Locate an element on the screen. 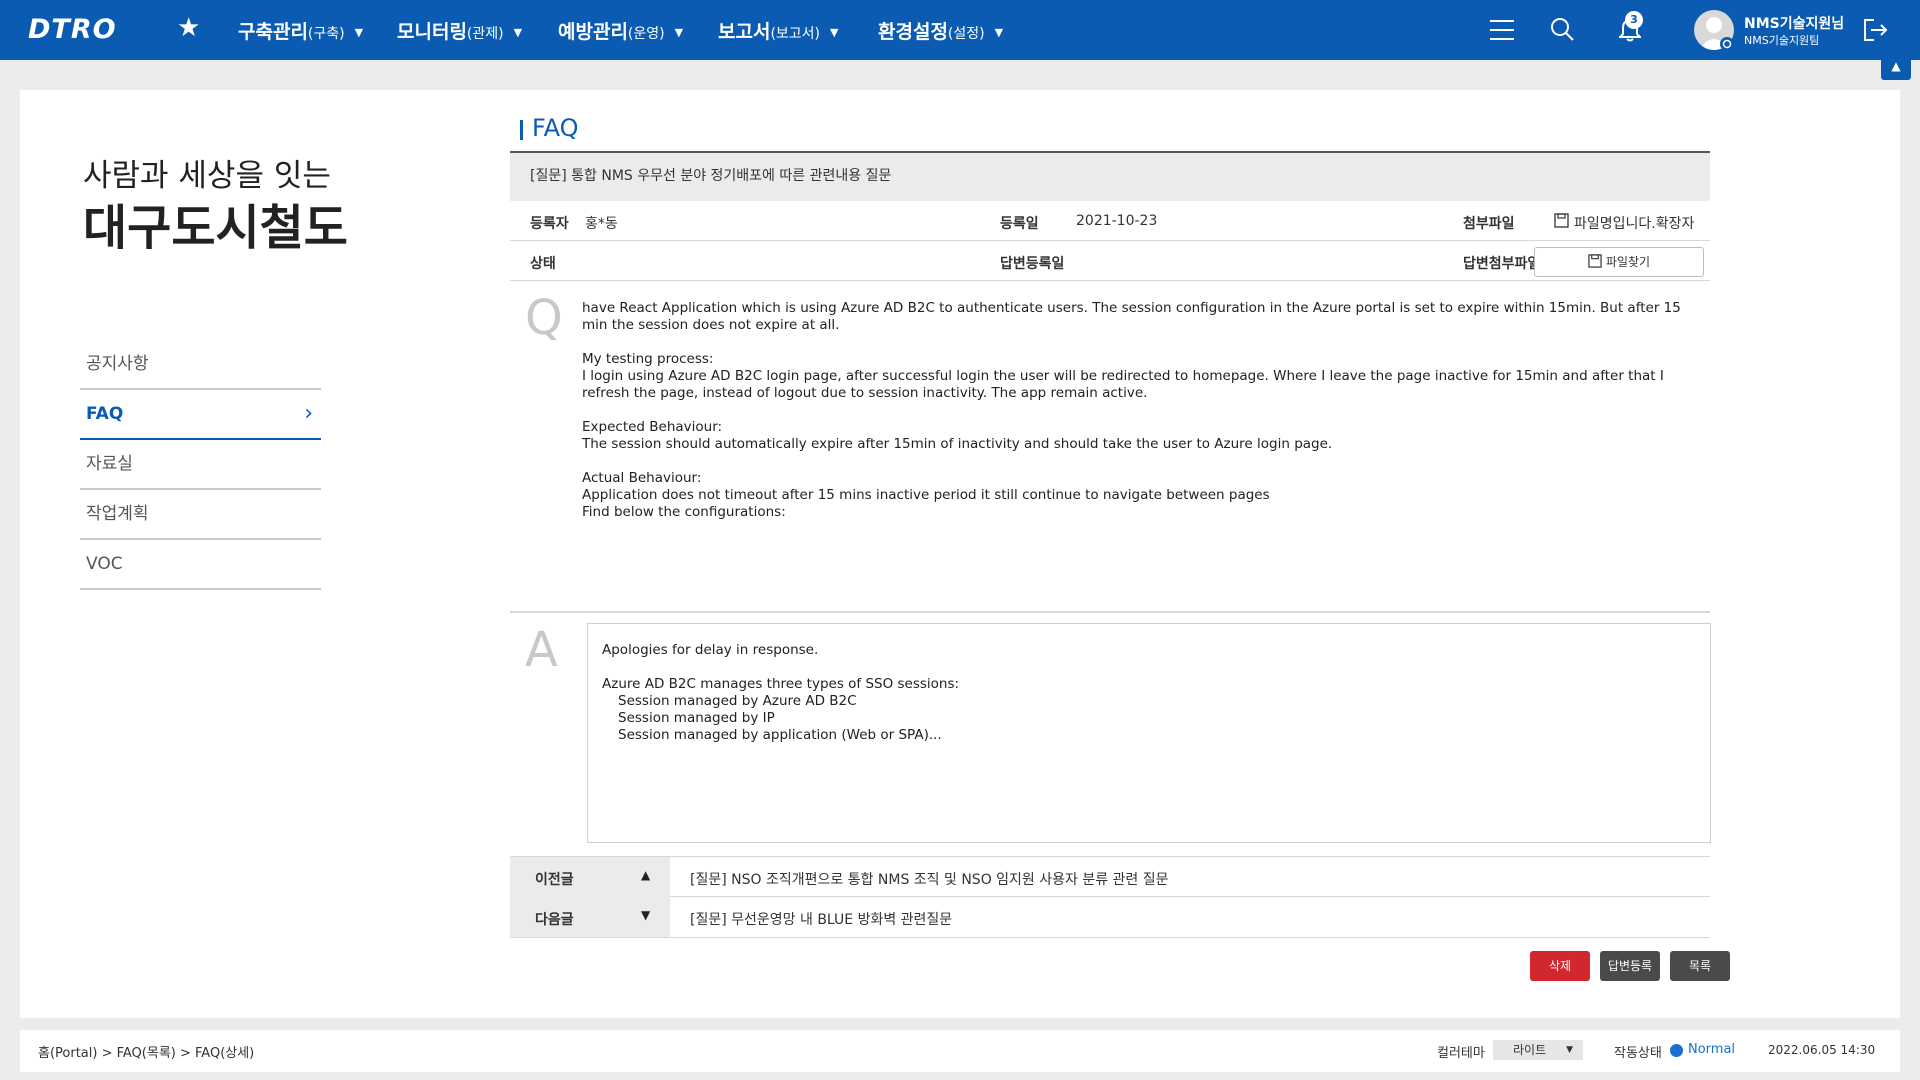 The image size is (1920, 1080). logout-icon is located at coordinates (1875, 30).